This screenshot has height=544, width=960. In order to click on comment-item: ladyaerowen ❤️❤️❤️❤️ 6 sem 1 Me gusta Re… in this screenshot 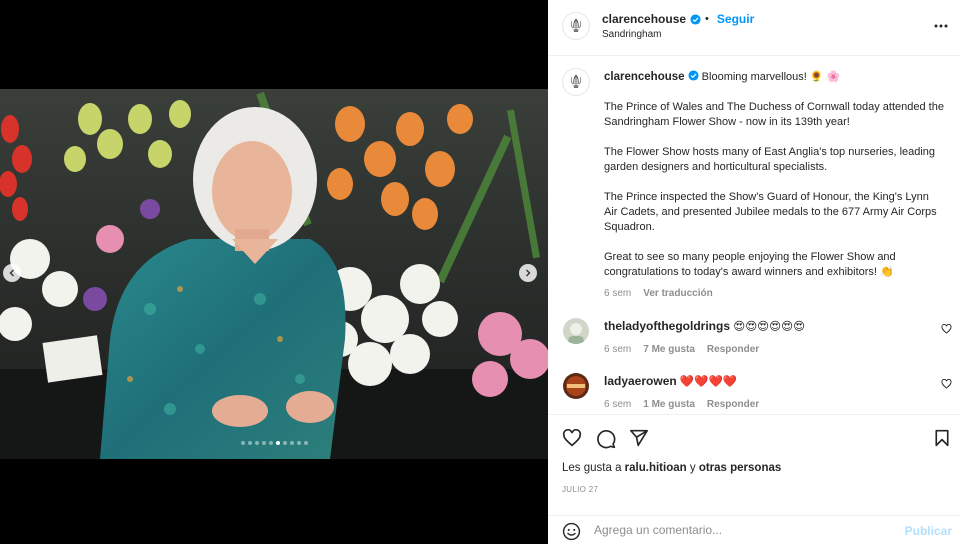, I will do `click(754, 392)`.